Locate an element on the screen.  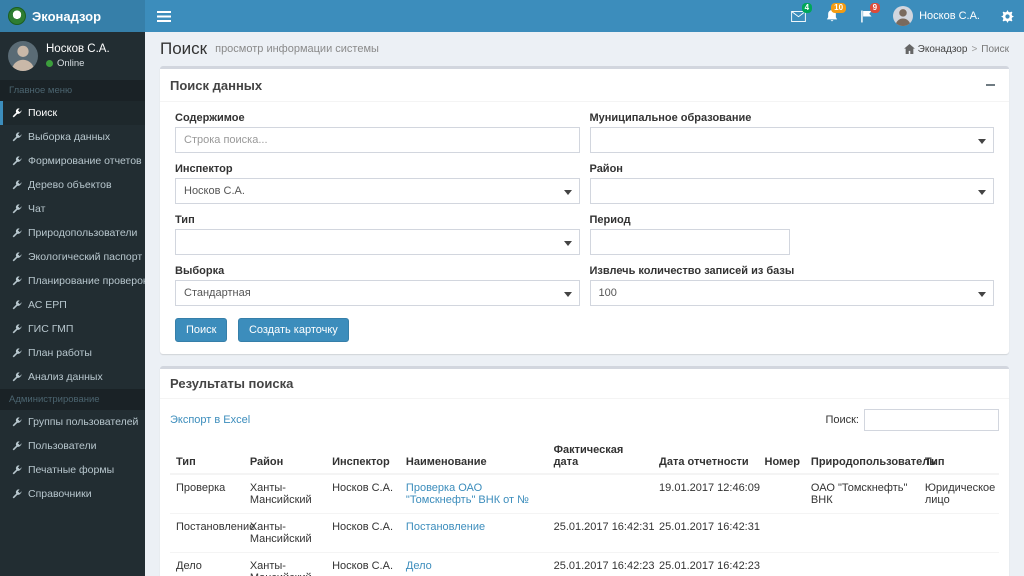
sidebar-user-status: Online is located at coordinates (78, 63).